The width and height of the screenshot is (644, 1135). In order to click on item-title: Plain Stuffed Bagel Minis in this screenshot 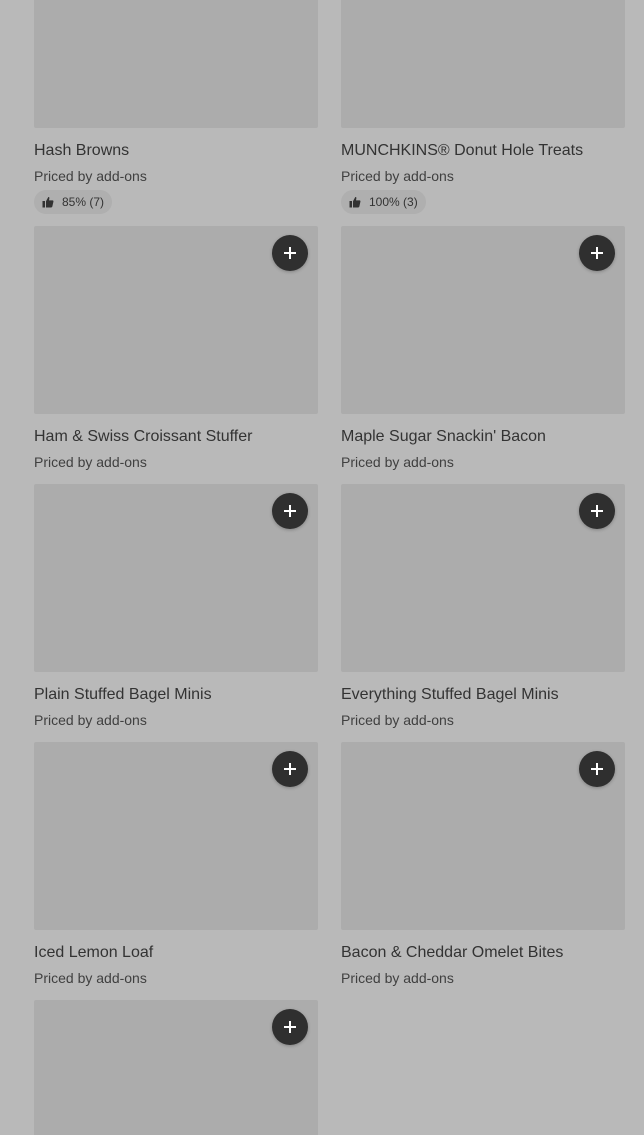, I will do `click(184, 695)`.